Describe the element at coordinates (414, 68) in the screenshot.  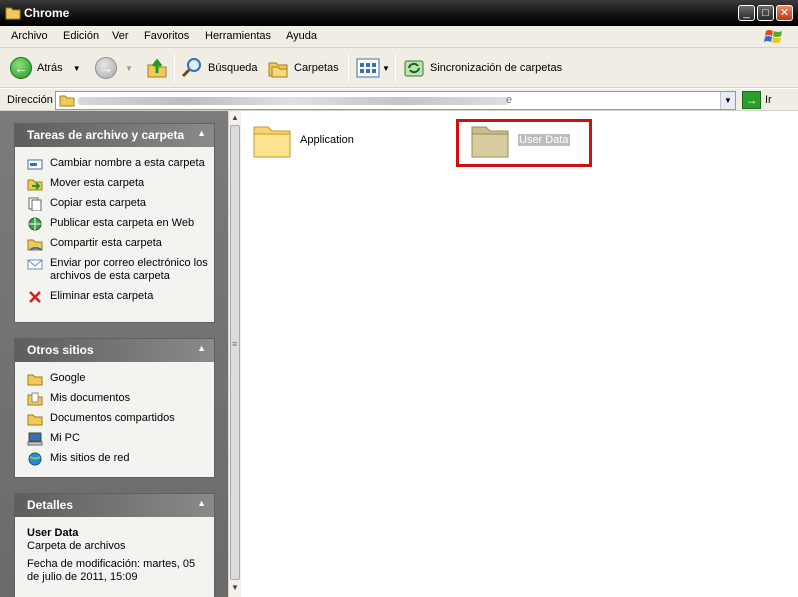
I see `sync-icon` at that location.